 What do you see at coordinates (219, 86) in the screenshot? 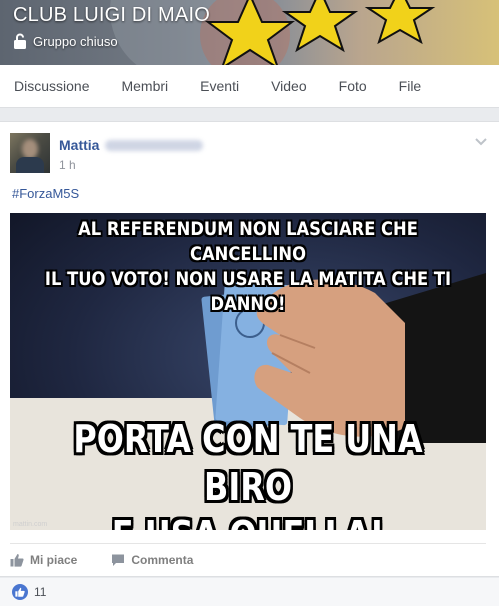
I see `tab-eventi: Eventi` at bounding box center [219, 86].